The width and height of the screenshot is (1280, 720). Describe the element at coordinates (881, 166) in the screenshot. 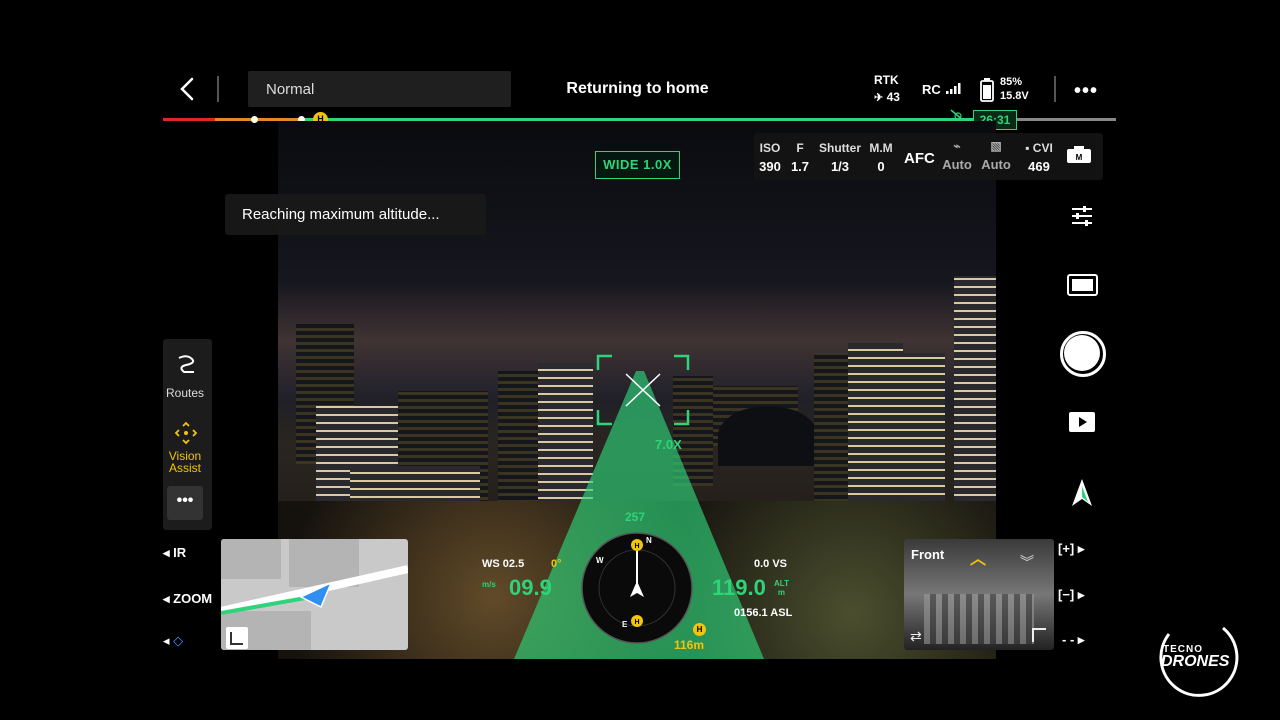

I see `exposure-value: 0` at that location.